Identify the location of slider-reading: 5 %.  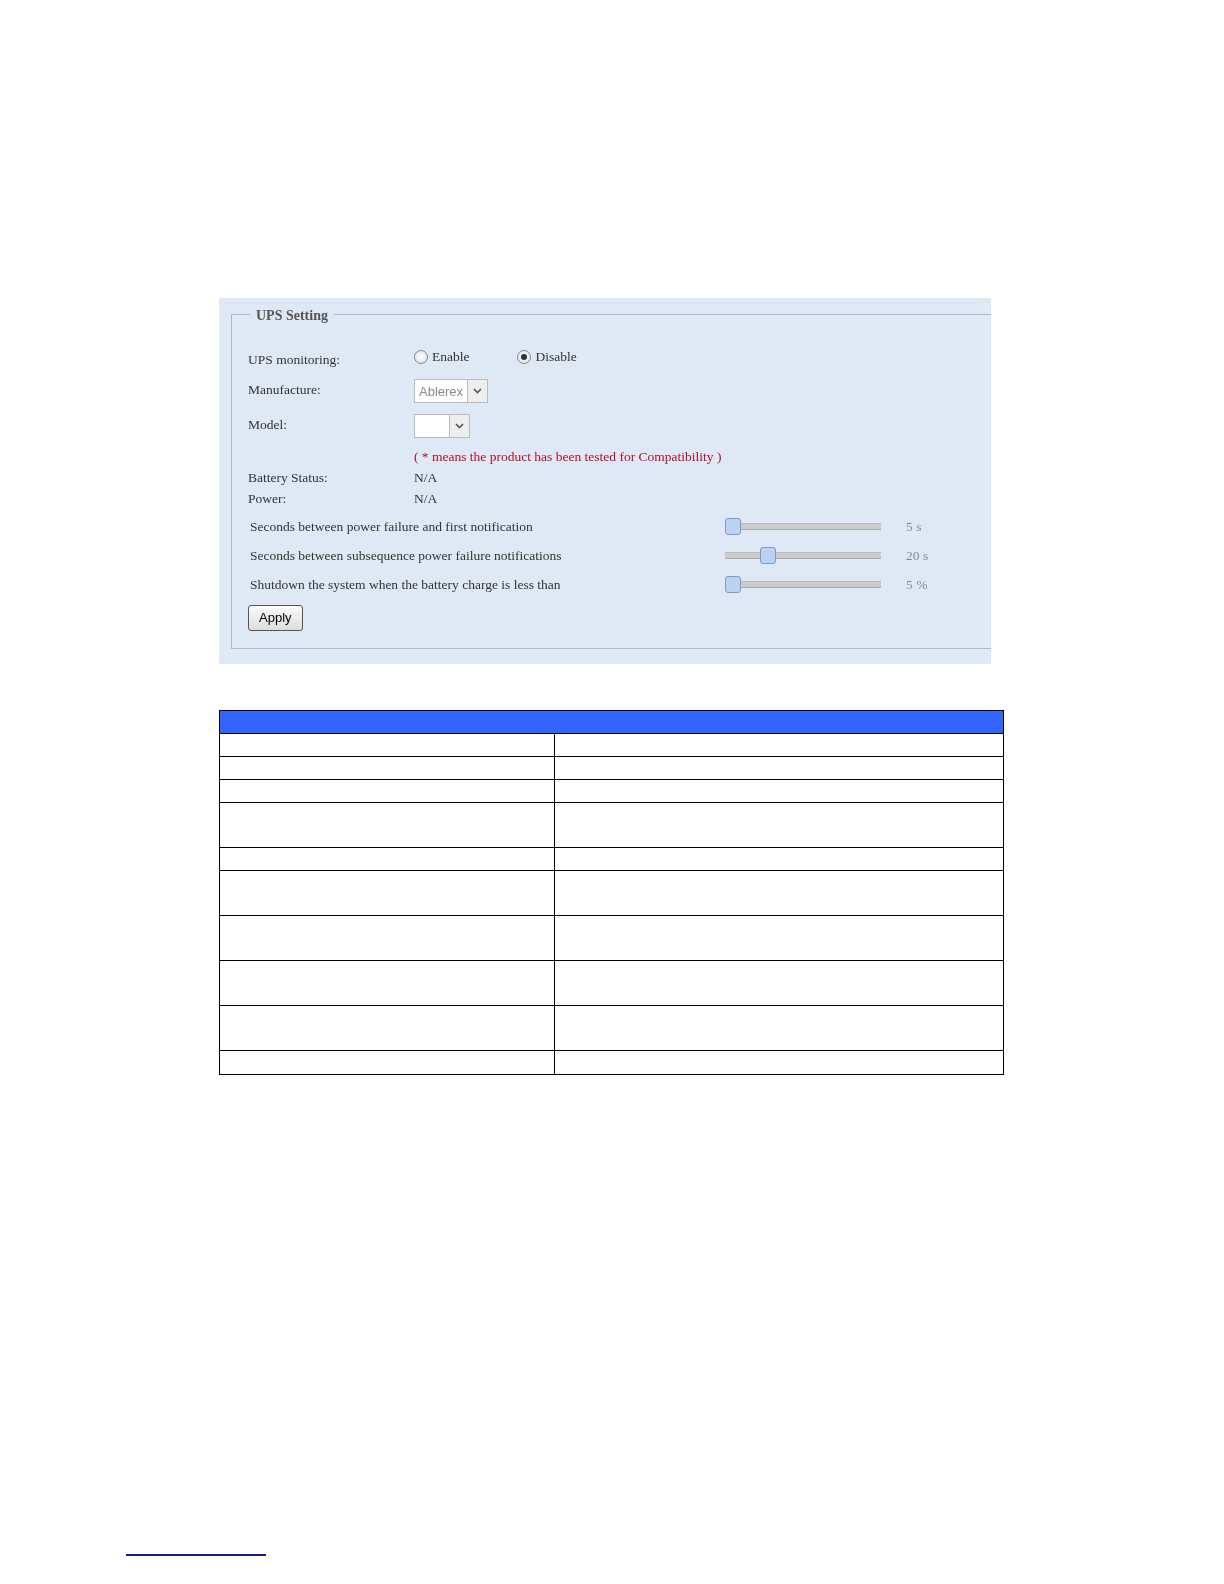
(917, 584).